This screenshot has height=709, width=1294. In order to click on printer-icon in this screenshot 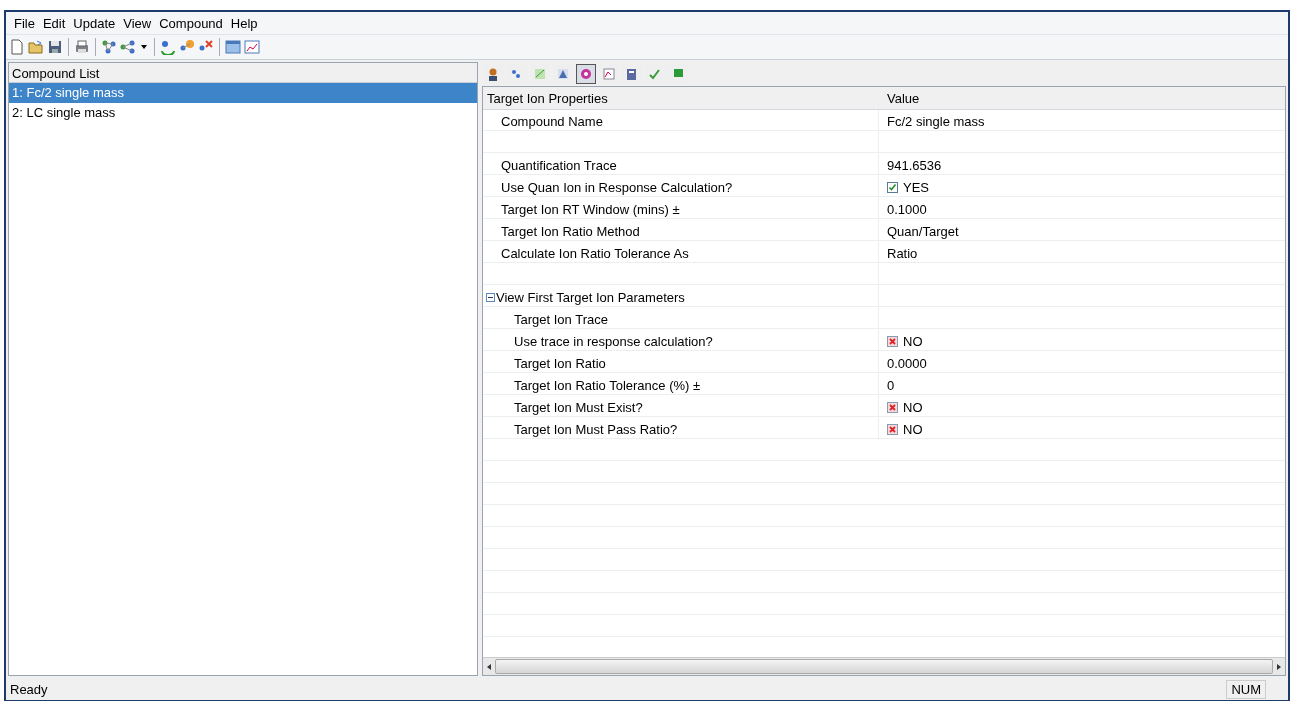, I will do `click(82, 47)`.